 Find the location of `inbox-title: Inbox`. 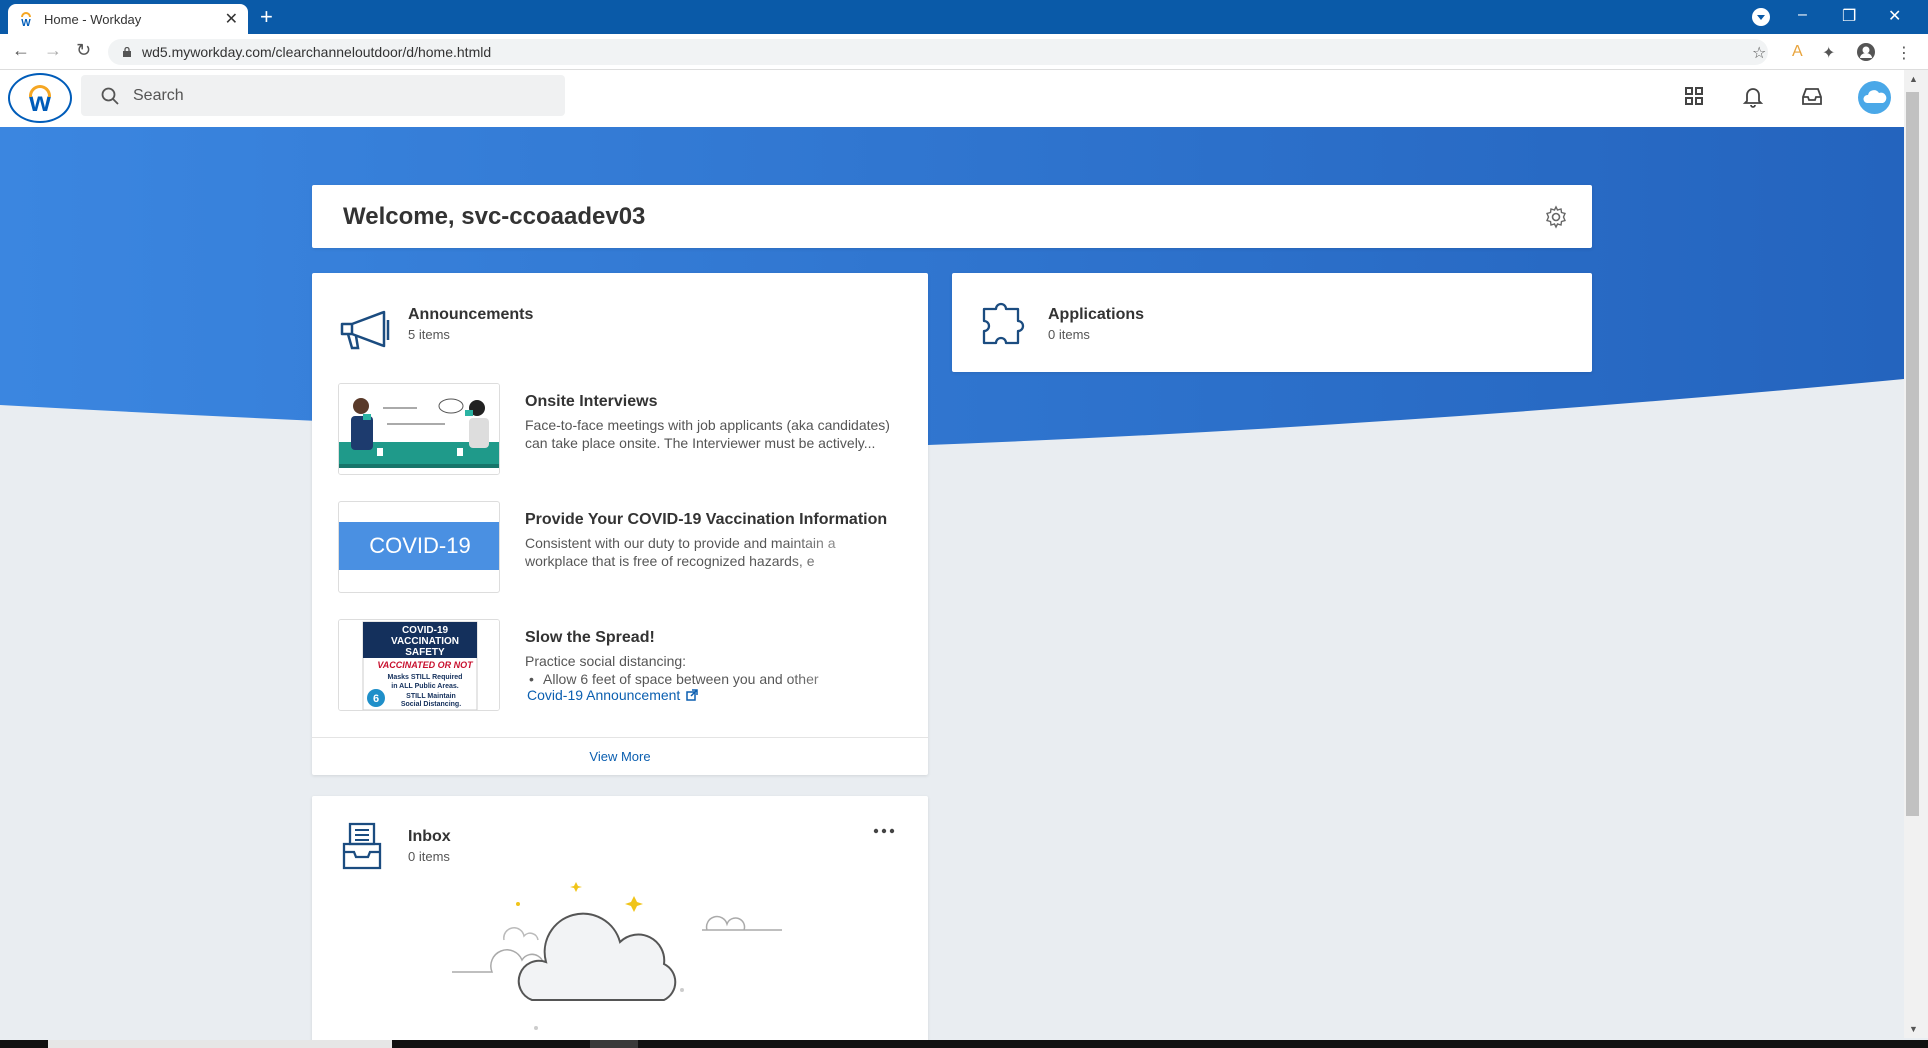

inbox-title: Inbox is located at coordinates (429, 837).